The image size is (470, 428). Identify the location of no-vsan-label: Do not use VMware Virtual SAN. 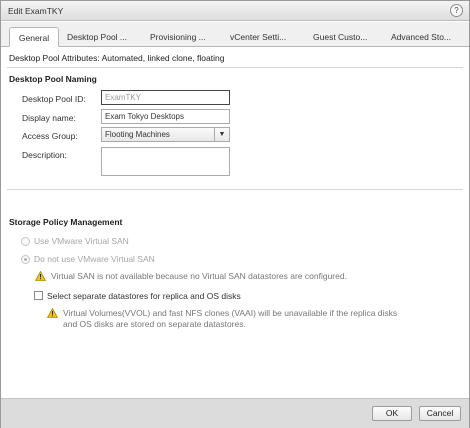
(94, 259).